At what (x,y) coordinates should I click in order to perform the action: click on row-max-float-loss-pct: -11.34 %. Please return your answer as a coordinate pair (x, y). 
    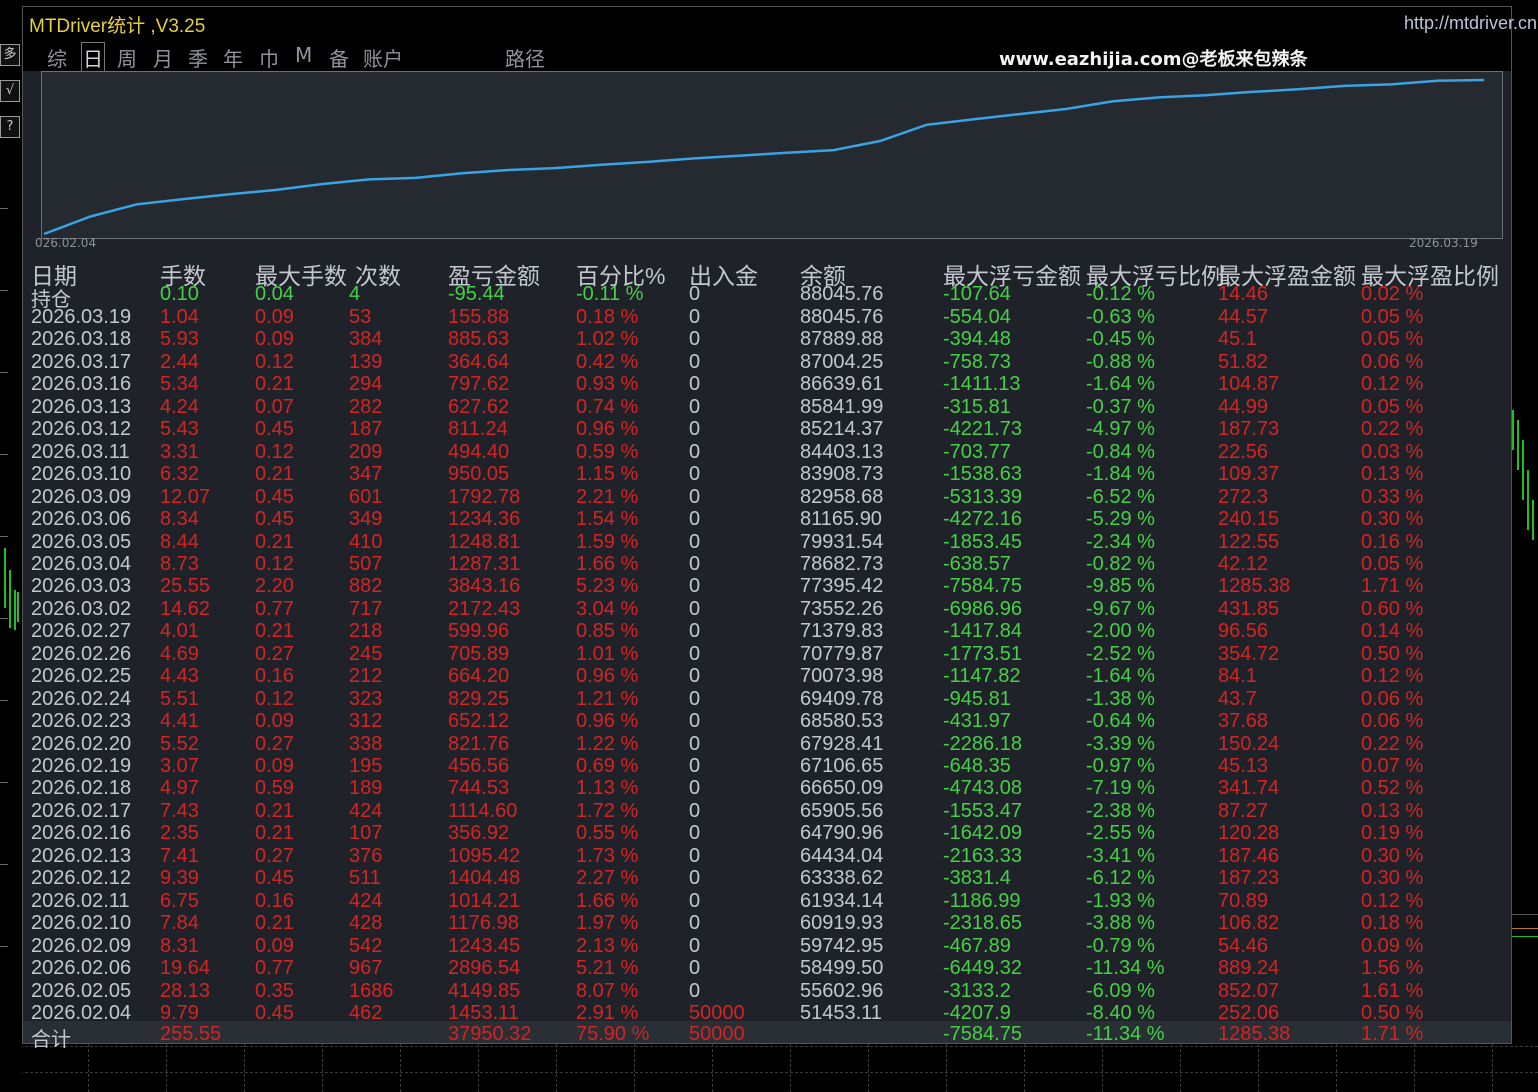
    Looking at the image, I should click on (1125, 968).